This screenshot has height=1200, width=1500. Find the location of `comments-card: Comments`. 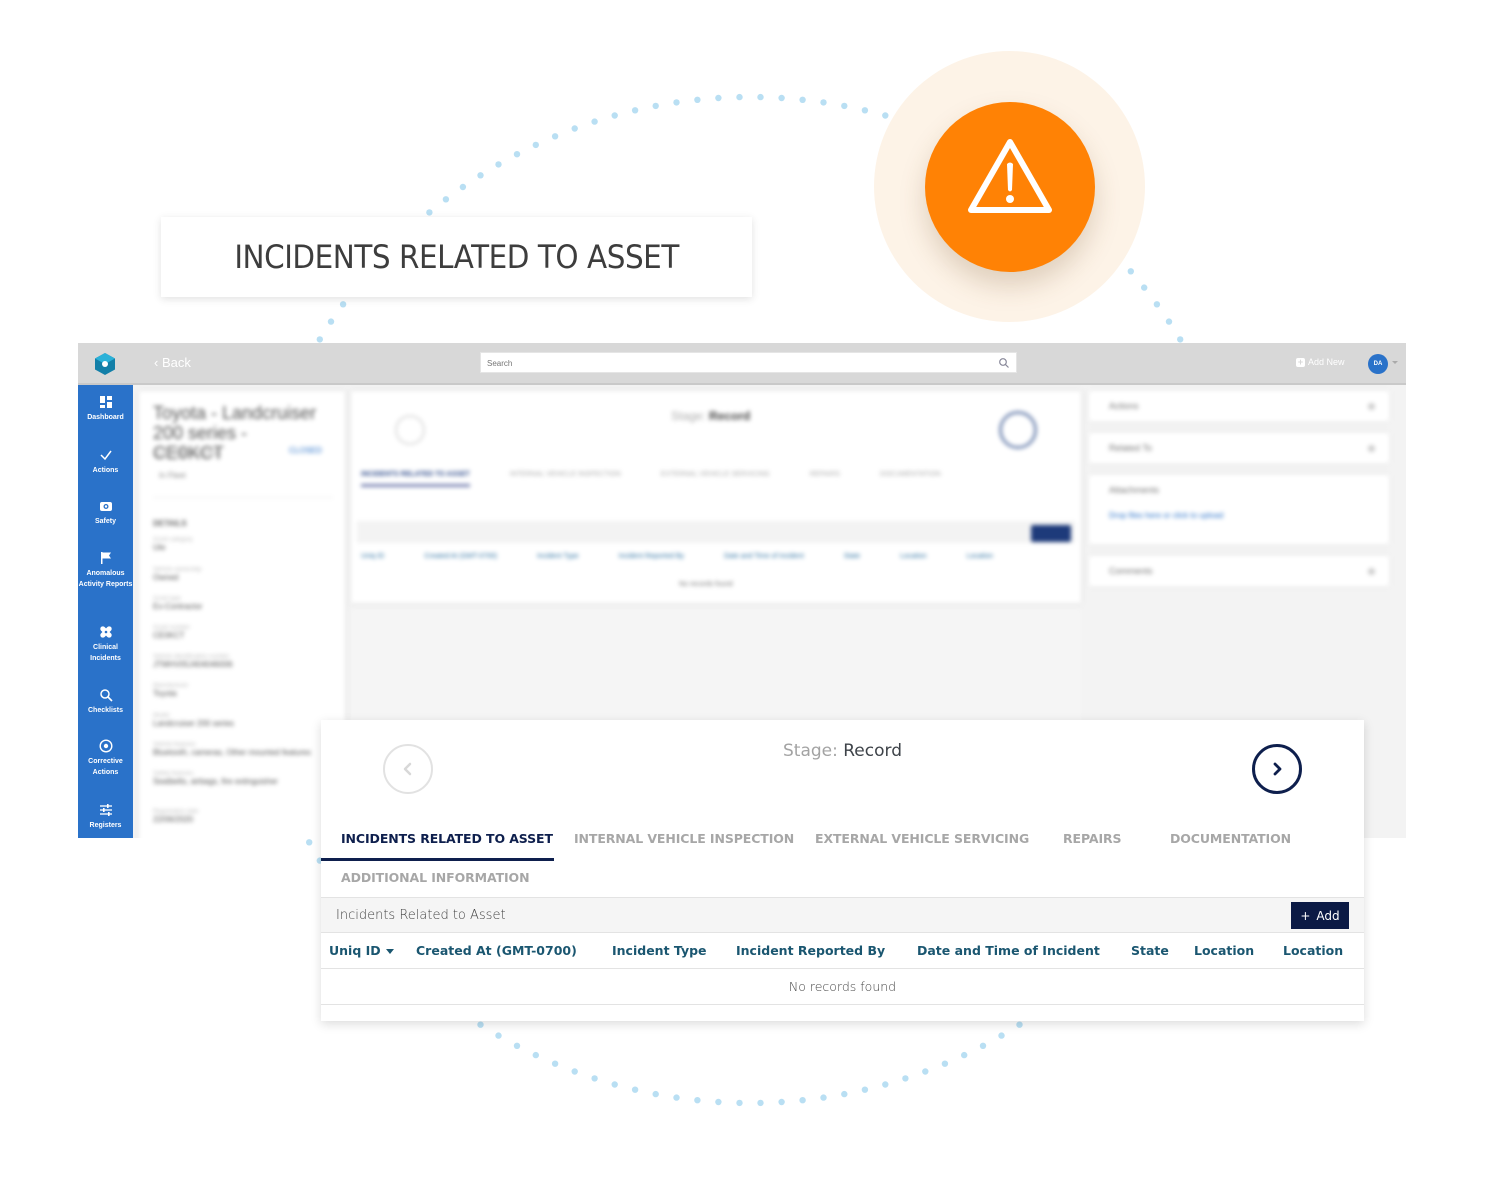

comments-card: Comments is located at coordinates (1239, 571).